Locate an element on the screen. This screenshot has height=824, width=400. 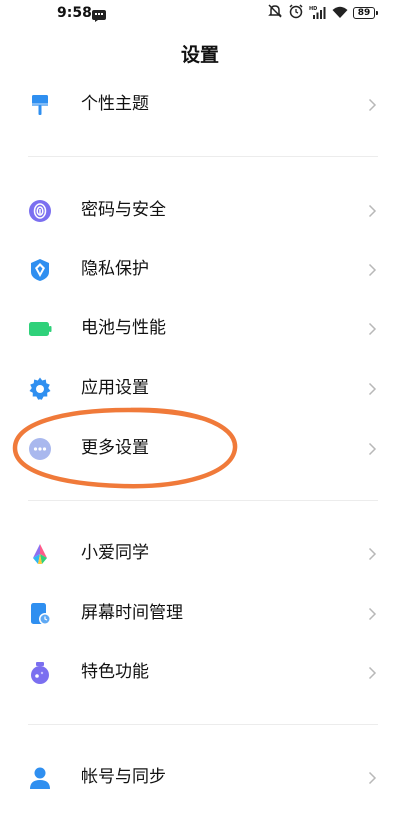
screen-time-icon is located at coordinates (40, 614).